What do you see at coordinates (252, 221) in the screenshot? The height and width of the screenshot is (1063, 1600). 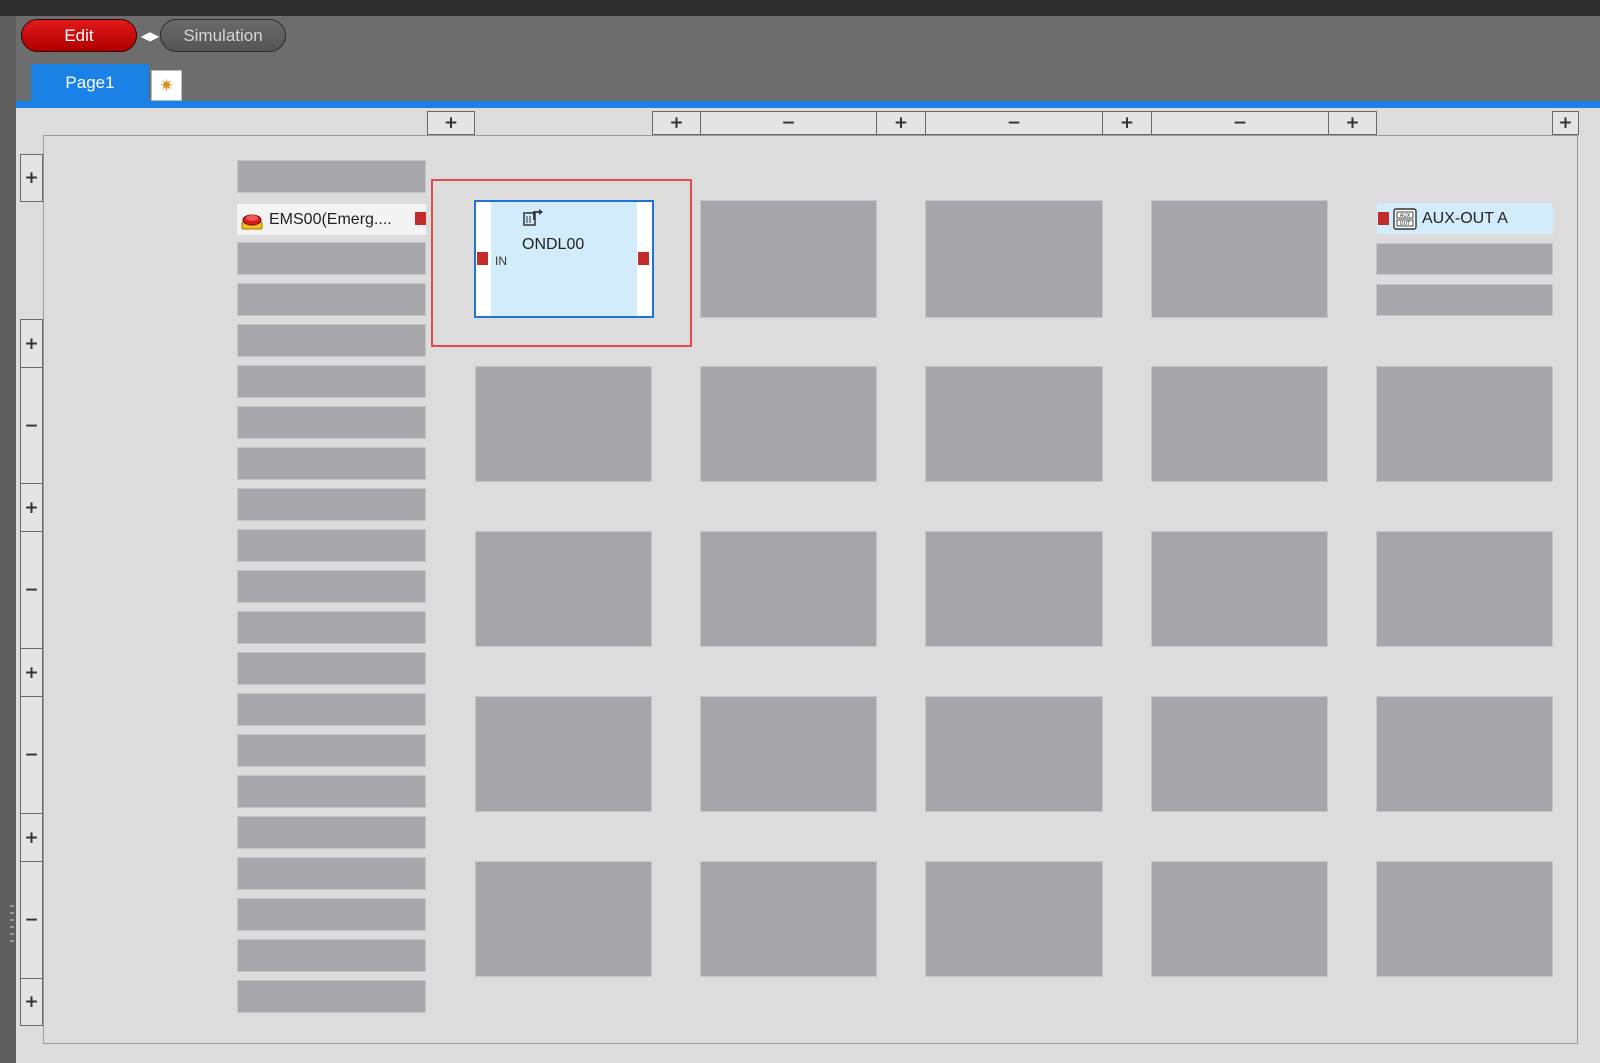 I see `emergency-stop-icon` at bounding box center [252, 221].